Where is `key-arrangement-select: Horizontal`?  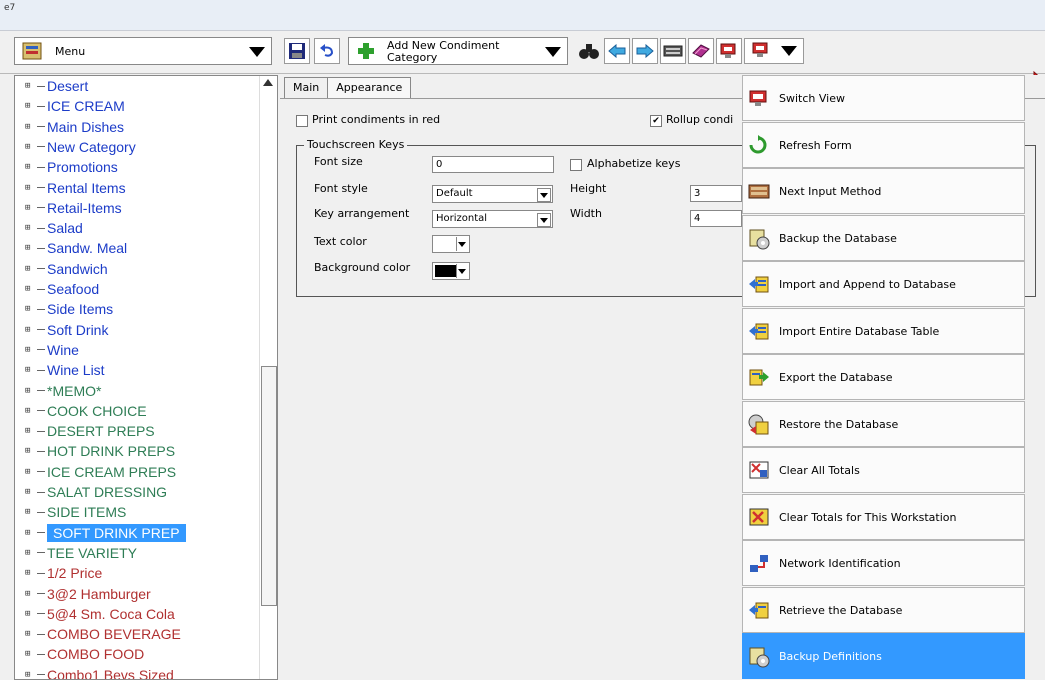
key-arrangement-select: Horizontal is located at coordinates (492, 219).